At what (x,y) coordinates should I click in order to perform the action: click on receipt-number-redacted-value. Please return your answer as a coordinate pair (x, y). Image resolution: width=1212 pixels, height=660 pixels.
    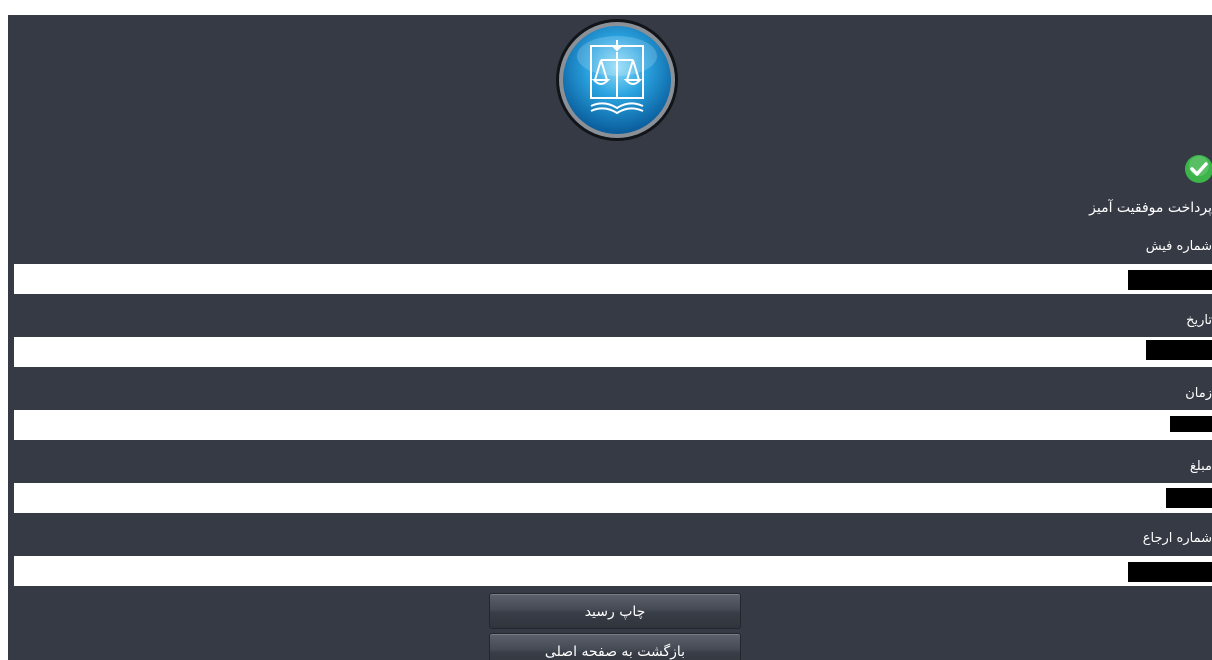
    Looking at the image, I should click on (1170, 280).